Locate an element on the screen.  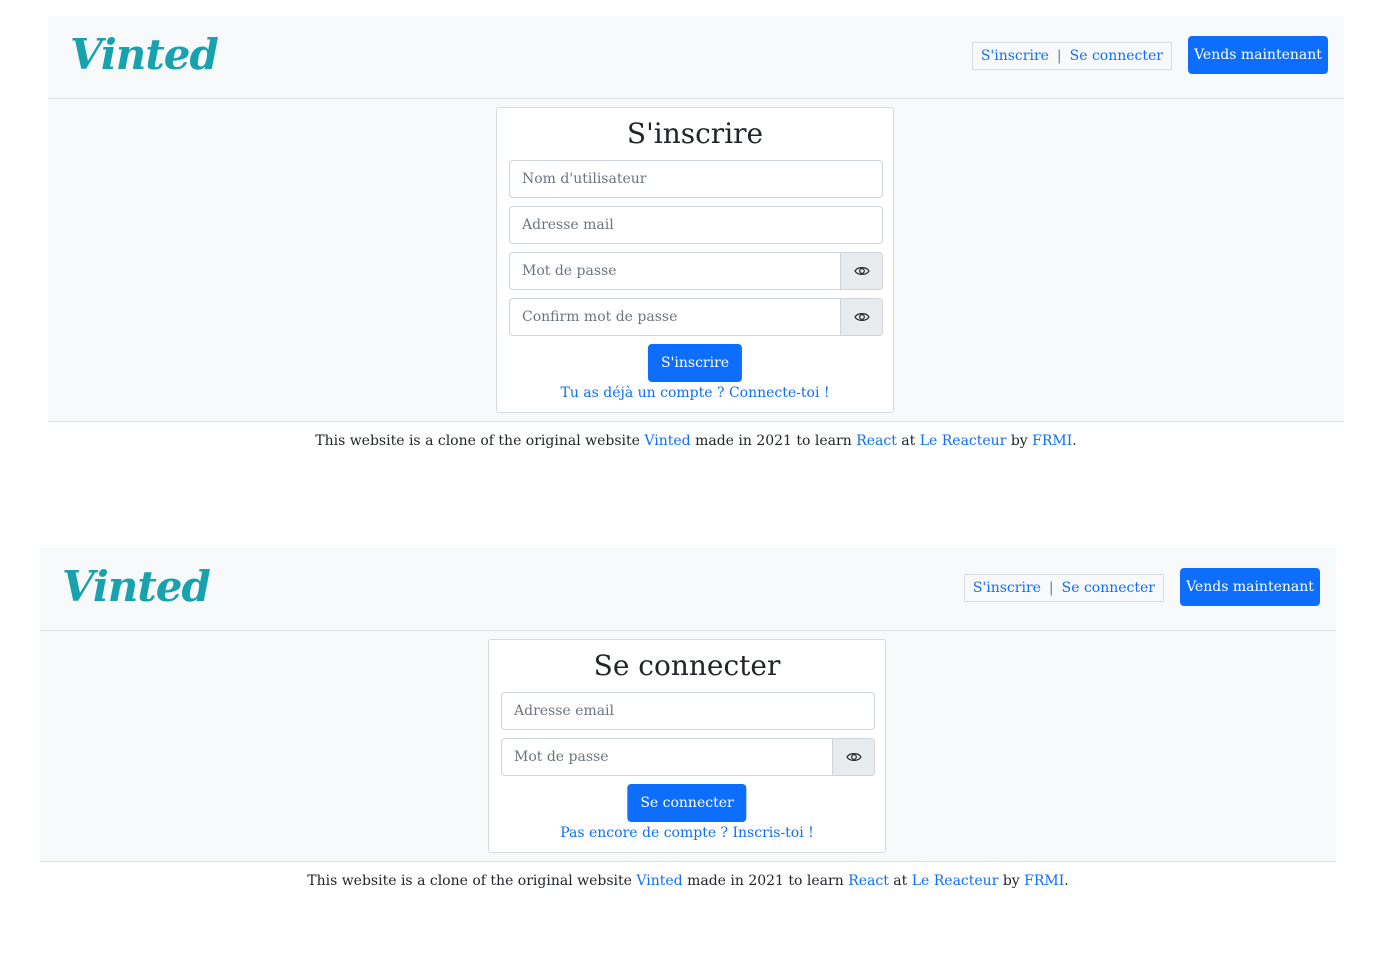
signup-switch-link: Pas encore de compte ? Inscris-toi ! is located at coordinates (687, 833).